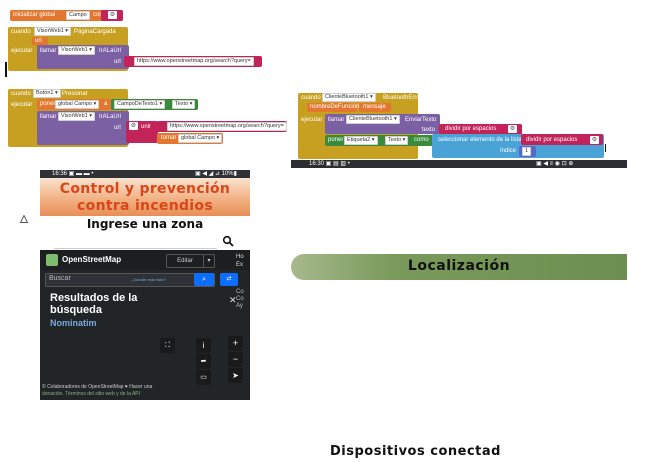  I want to click on text-socket: ⚙, so click(112, 15).